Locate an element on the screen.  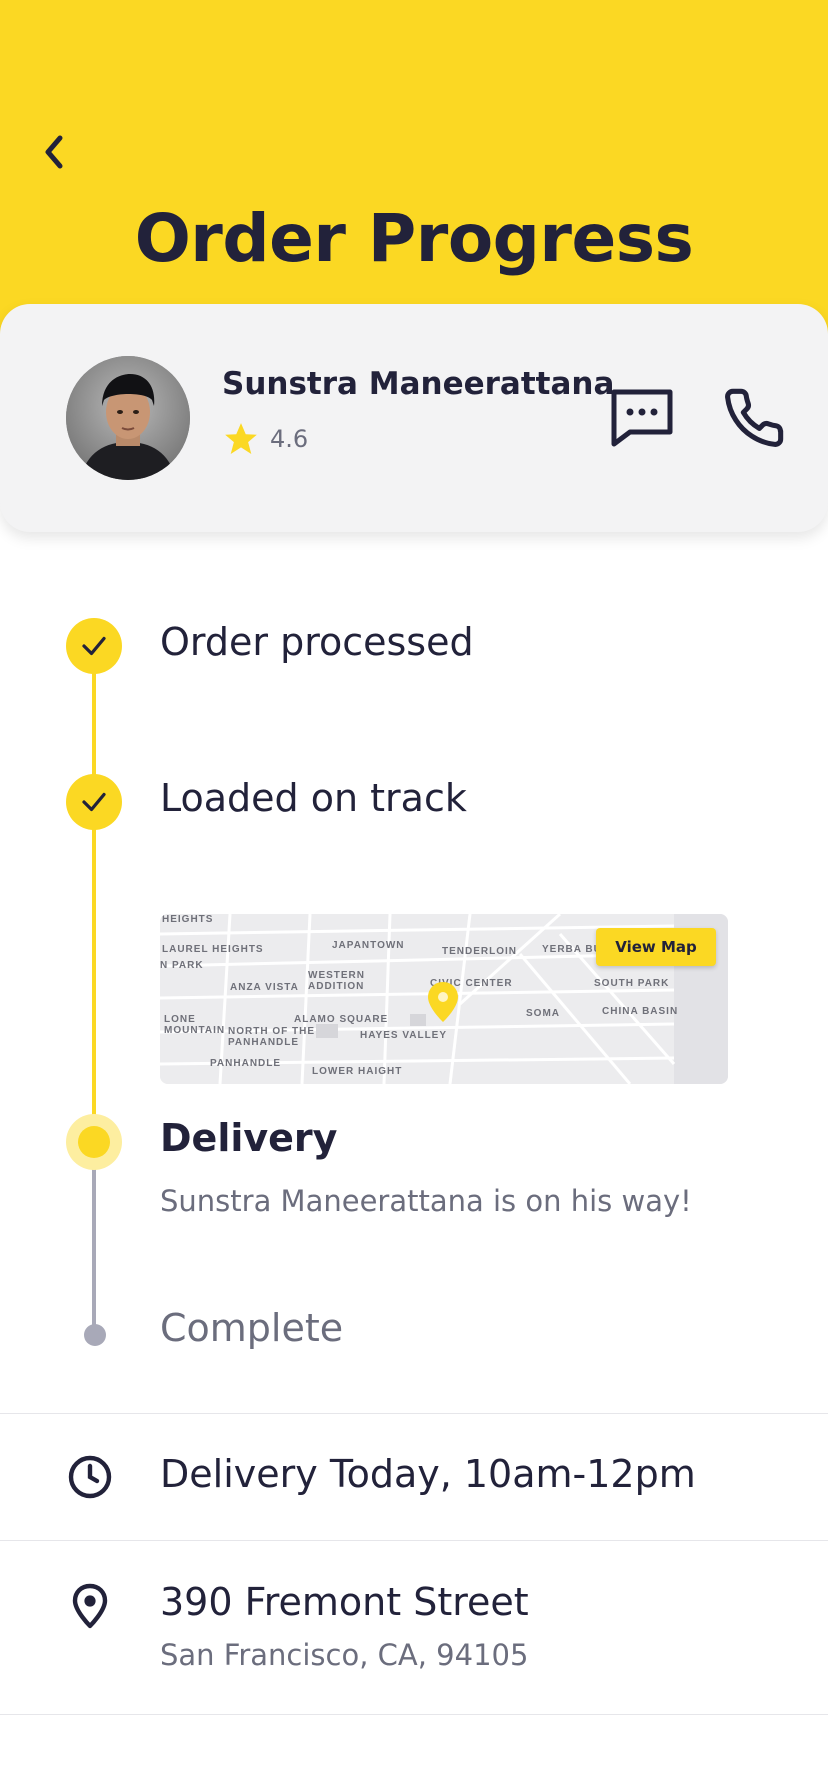
star-icon is located at coordinates (241, 439).